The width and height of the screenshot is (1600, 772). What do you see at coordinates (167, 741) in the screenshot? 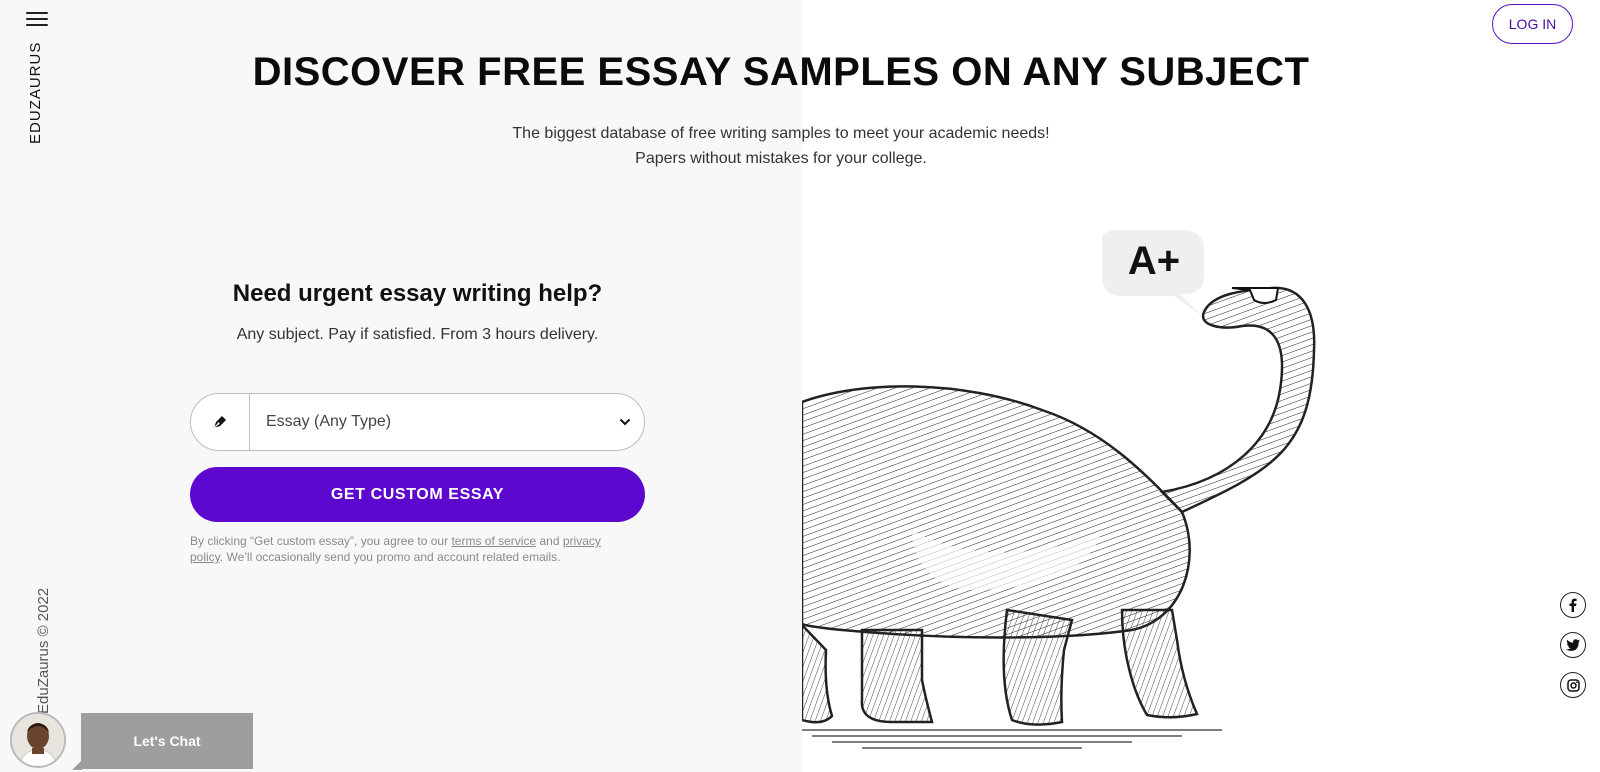
I see `lets-chat-button: Let's Chat` at bounding box center [167, 741].